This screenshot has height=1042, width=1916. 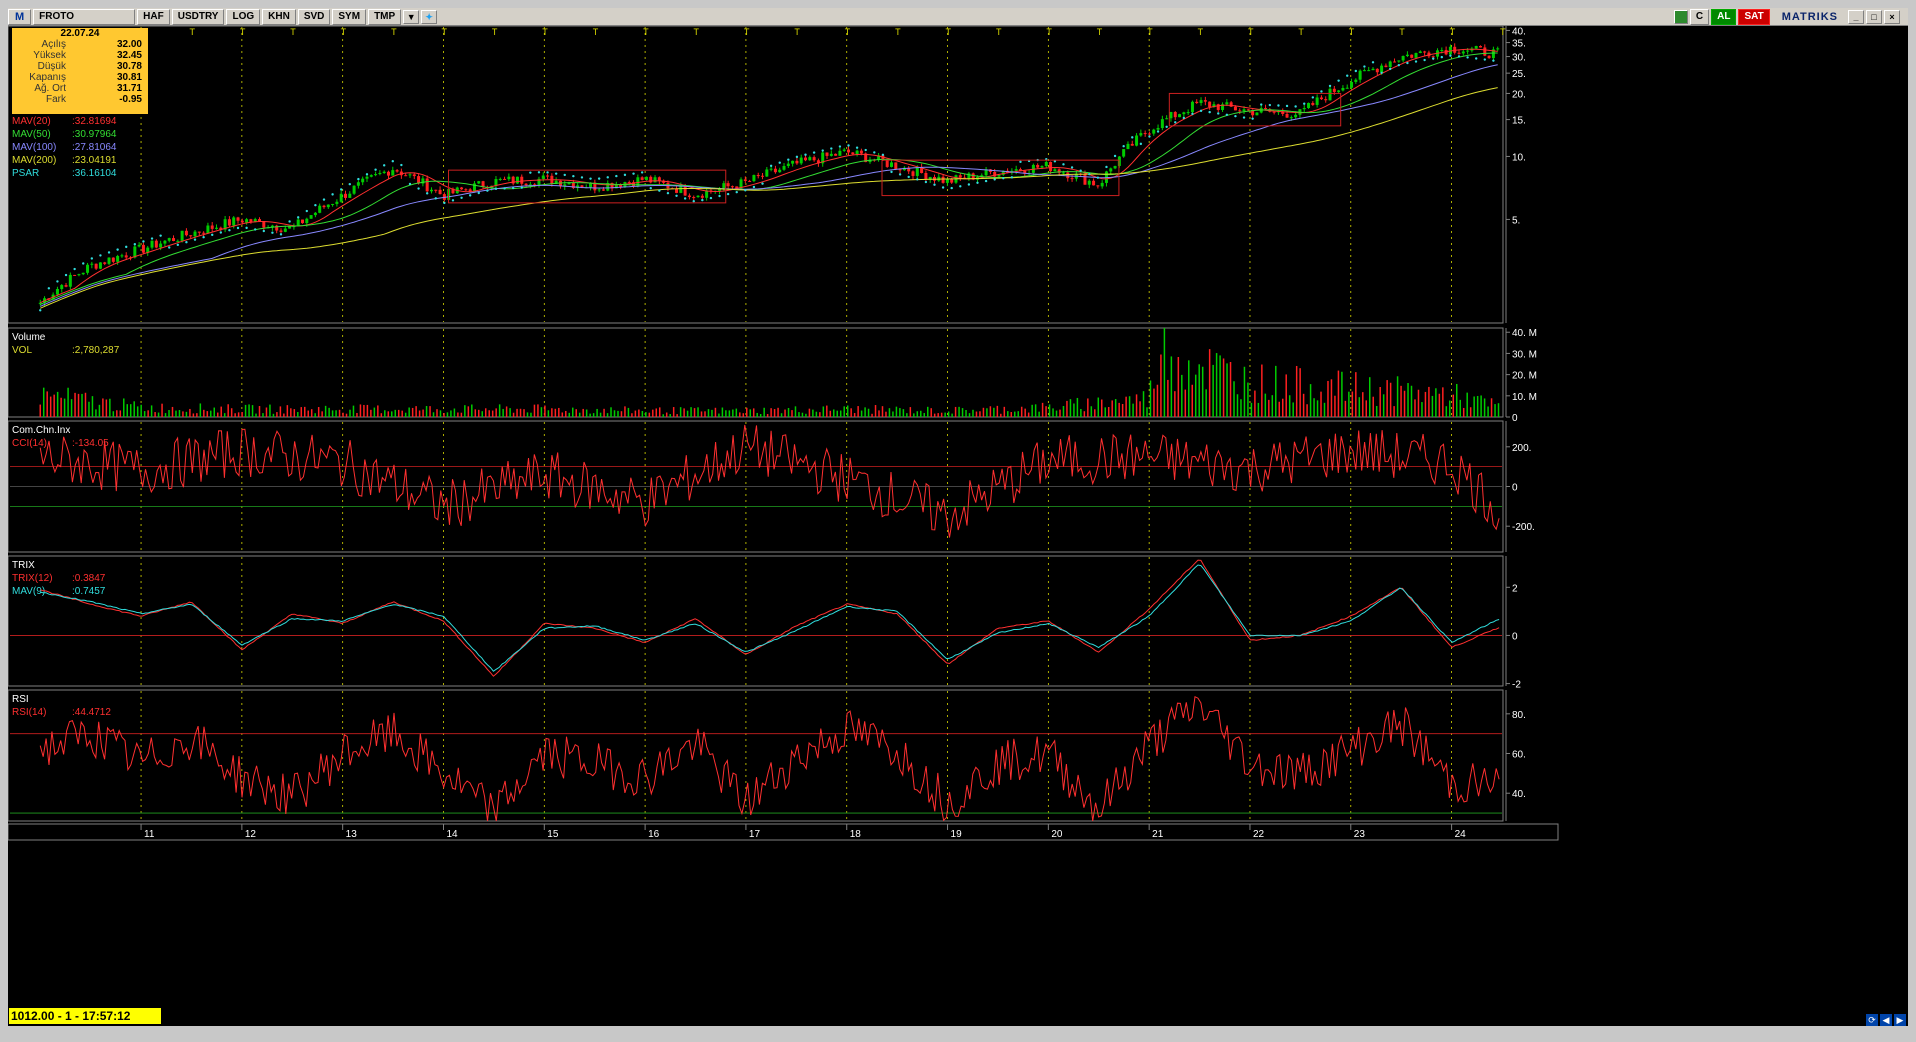 I want to click on scroll-controls: ⟳ ◀ ▶, so click(x=1885, y=1020).